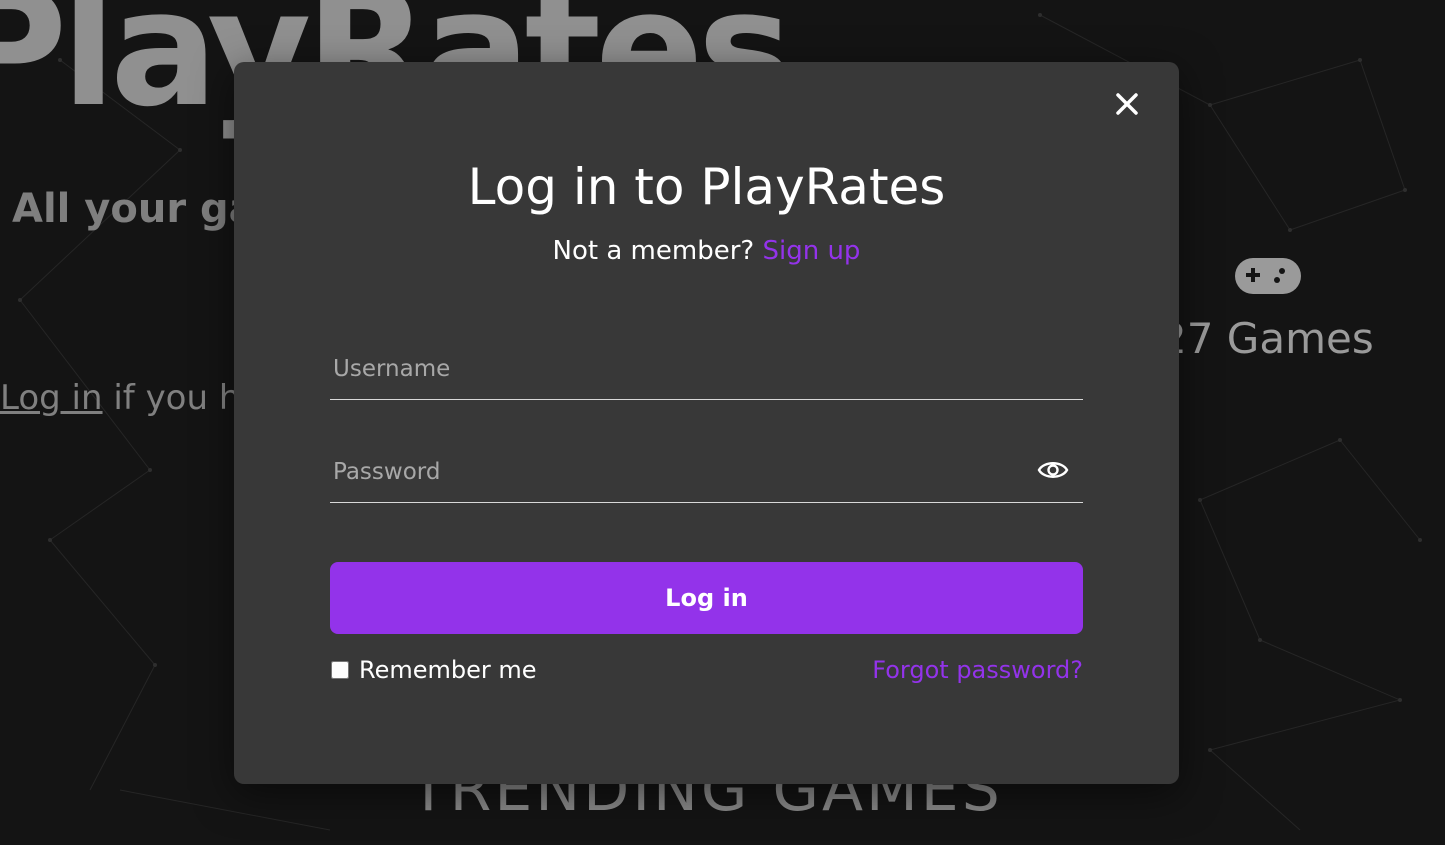 The width and height of the screenshot is (1445, 845). What do you see at coordinates (1268, 276) in the screenshot?
I see `gamepad-icon` at bounding box center [1268, 276].